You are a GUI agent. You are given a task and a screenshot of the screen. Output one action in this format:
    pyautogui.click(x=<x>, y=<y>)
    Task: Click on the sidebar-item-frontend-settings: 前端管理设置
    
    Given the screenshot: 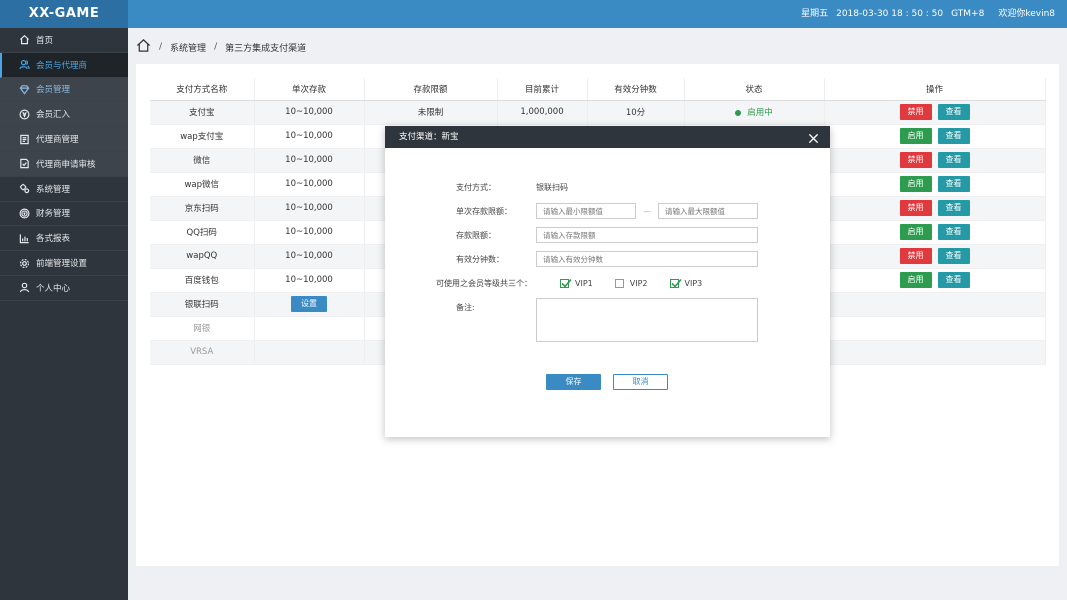 What is the action you would take?
    pyautogui.click(x=64, y=263)
    